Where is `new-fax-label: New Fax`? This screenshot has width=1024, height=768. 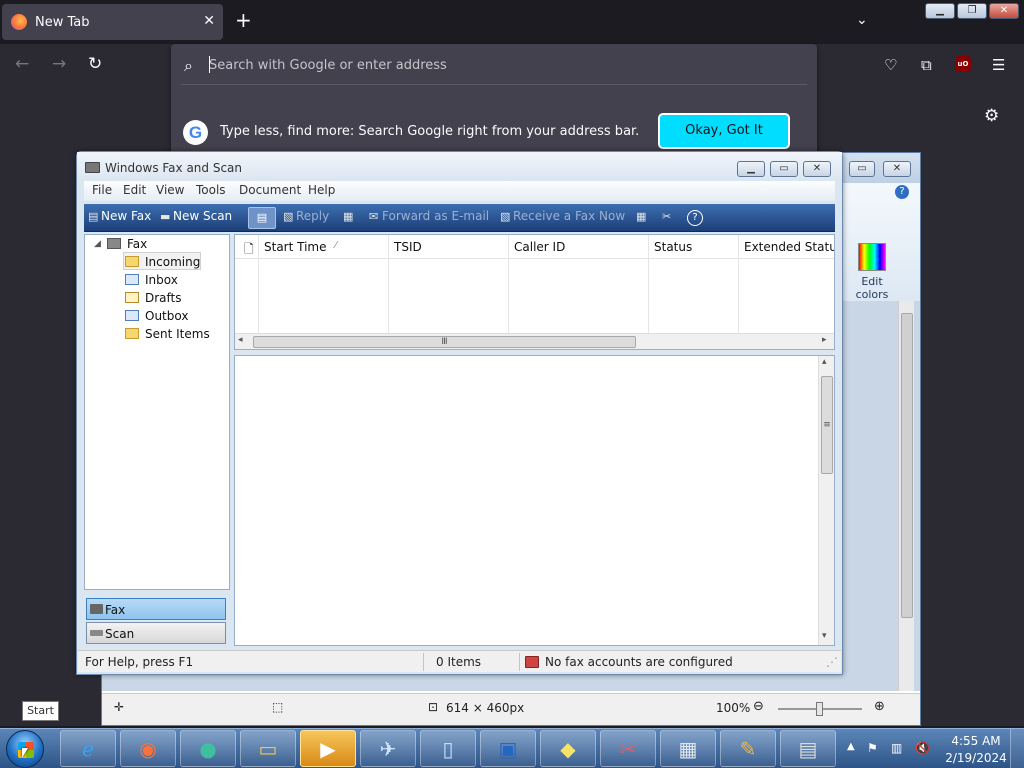 new-fax-label: New Fax is located at coordinates (126, 216).